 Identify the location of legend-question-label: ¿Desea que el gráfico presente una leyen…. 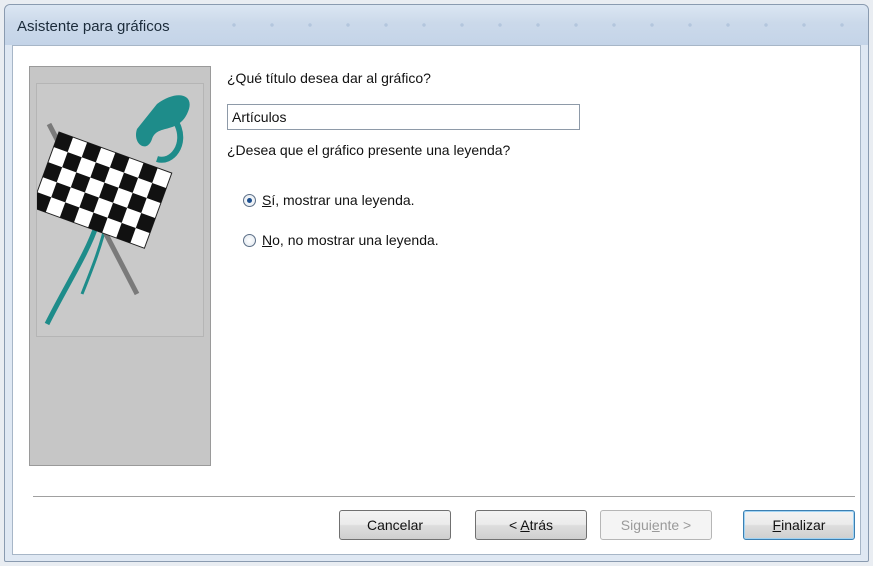
(369, 150).